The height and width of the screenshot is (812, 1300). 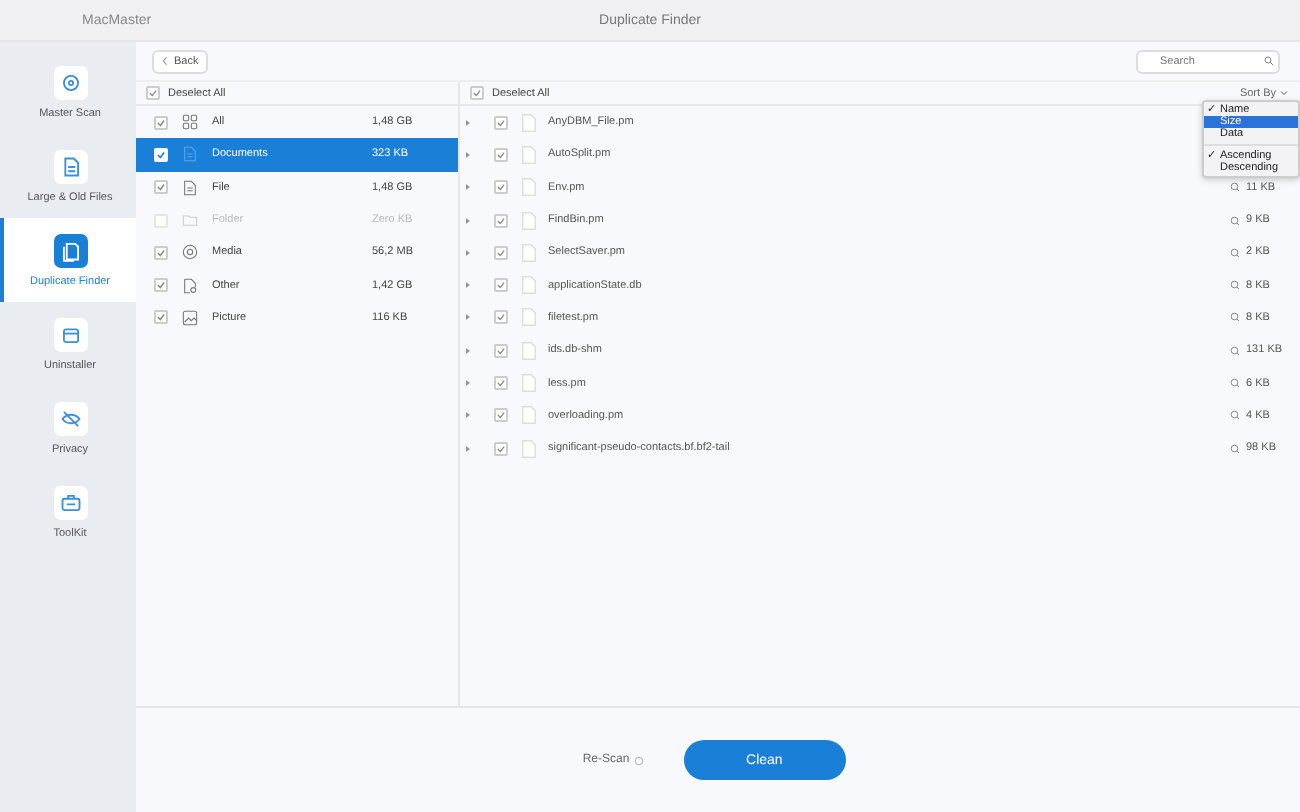 I want to click on image-icon, so click(x=190, y=317).